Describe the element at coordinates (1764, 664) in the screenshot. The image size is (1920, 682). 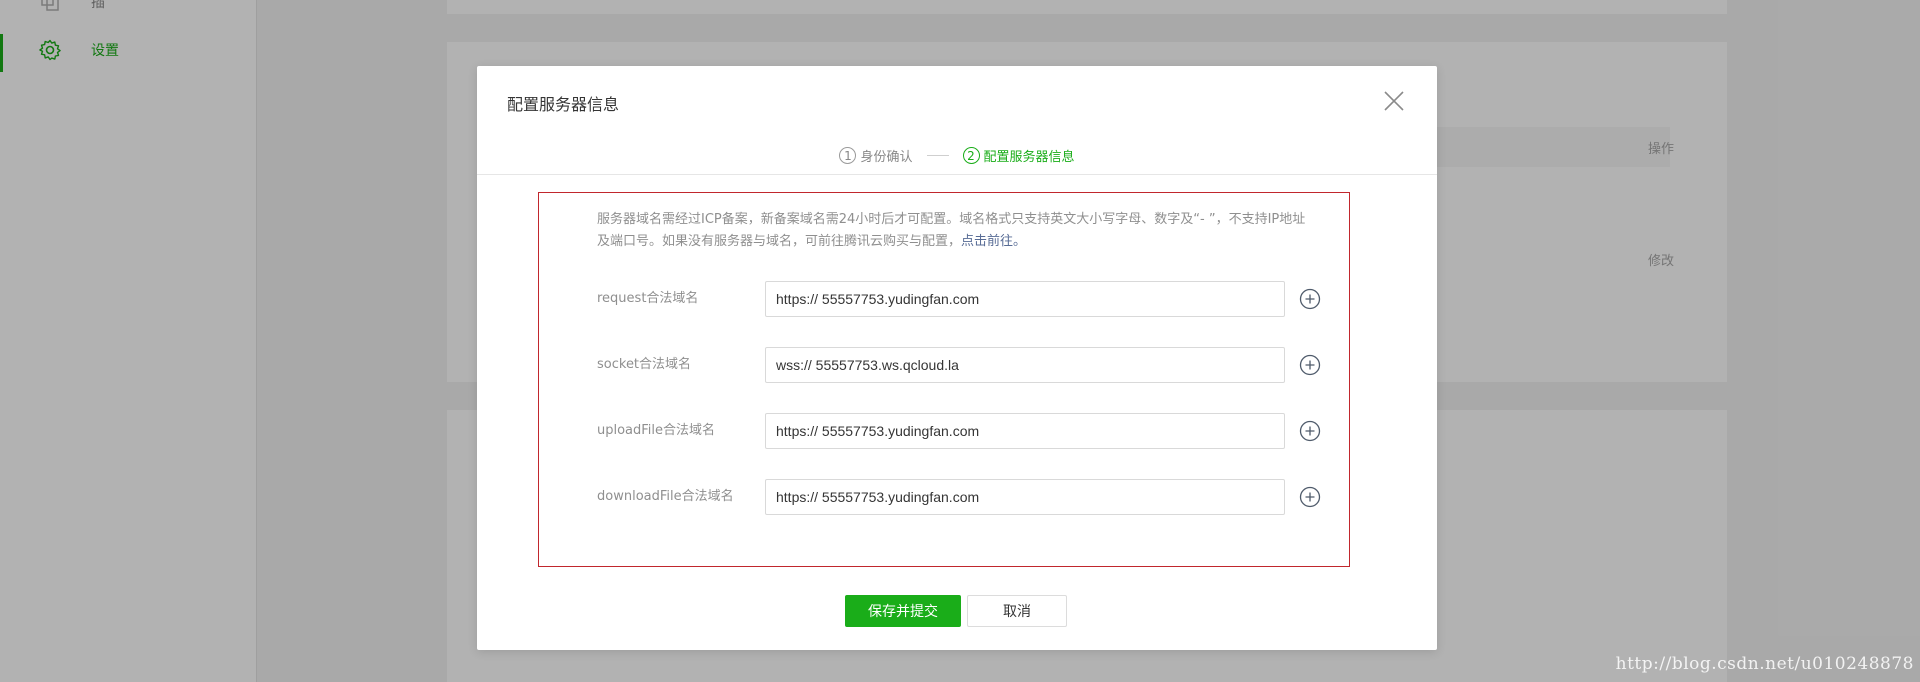
I see `watermark: http://blog.csdn.net/u010248878` at that location.